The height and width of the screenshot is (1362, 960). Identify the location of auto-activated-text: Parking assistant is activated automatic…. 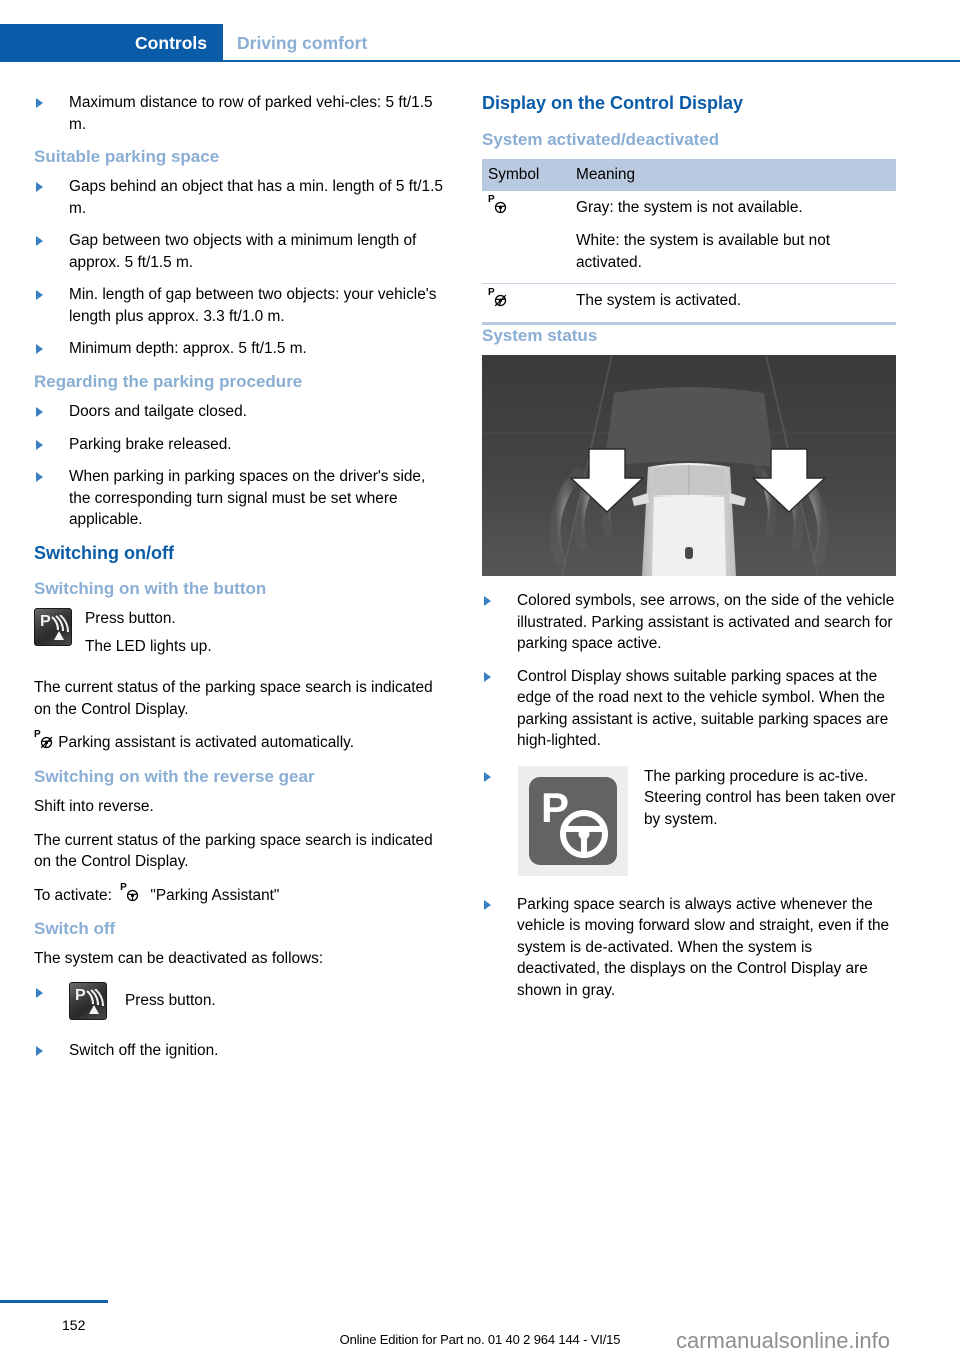
(206, 743).